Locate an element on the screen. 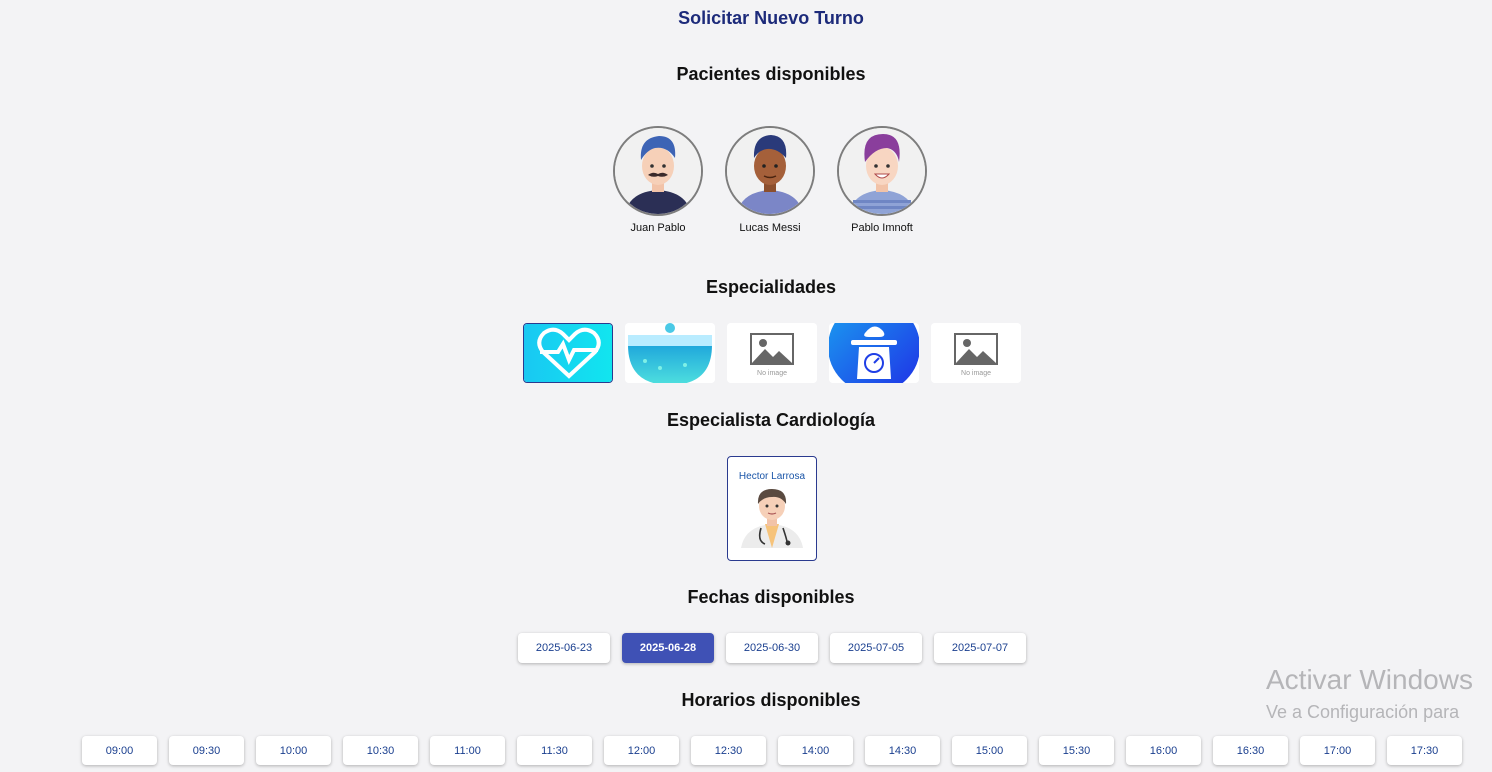 This screenshot has width=1492, height=772. doctor-avatar-icon is located at coordinates (772, 518).